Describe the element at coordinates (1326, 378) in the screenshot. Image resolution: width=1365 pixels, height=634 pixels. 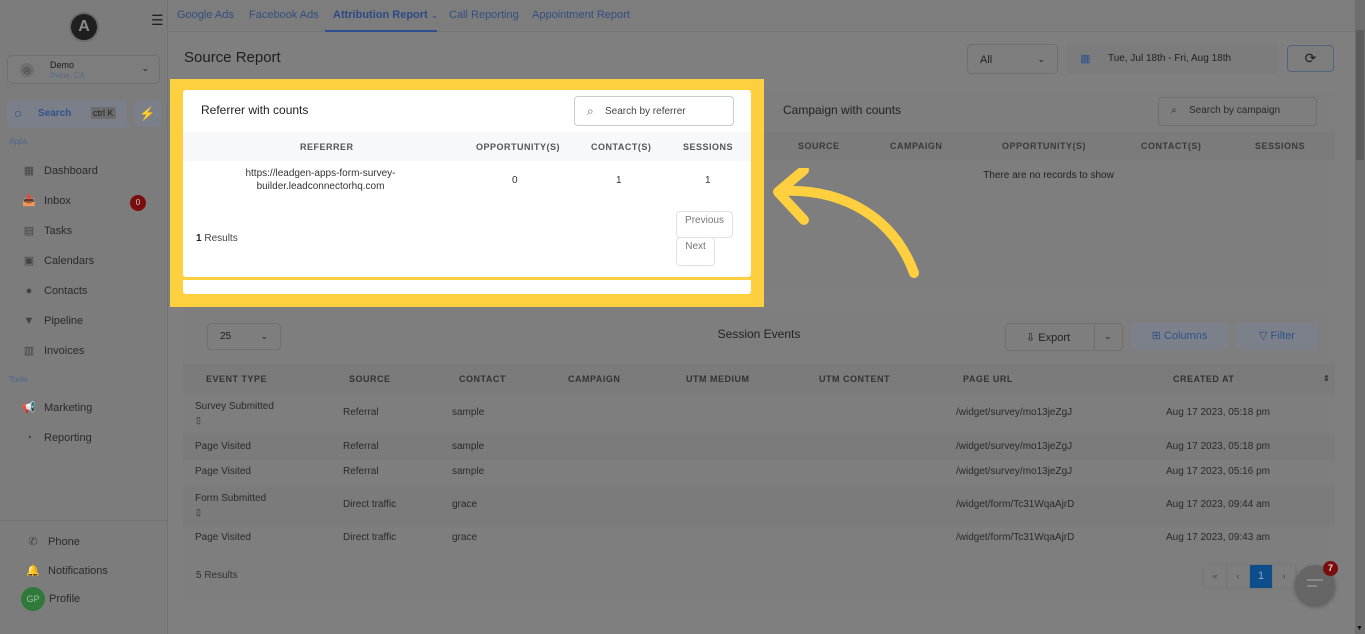
I see `sort-icon: ⇕` at that location.